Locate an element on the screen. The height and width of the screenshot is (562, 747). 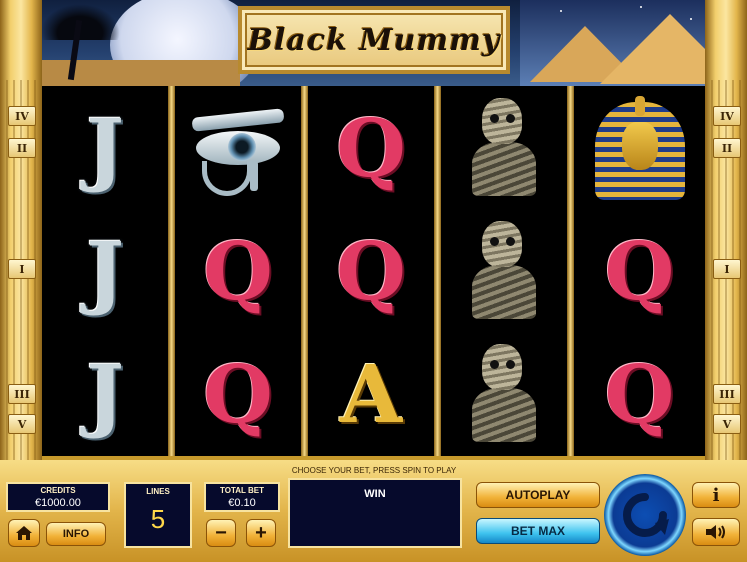
sound-icon is located at coordinates (715, 532).